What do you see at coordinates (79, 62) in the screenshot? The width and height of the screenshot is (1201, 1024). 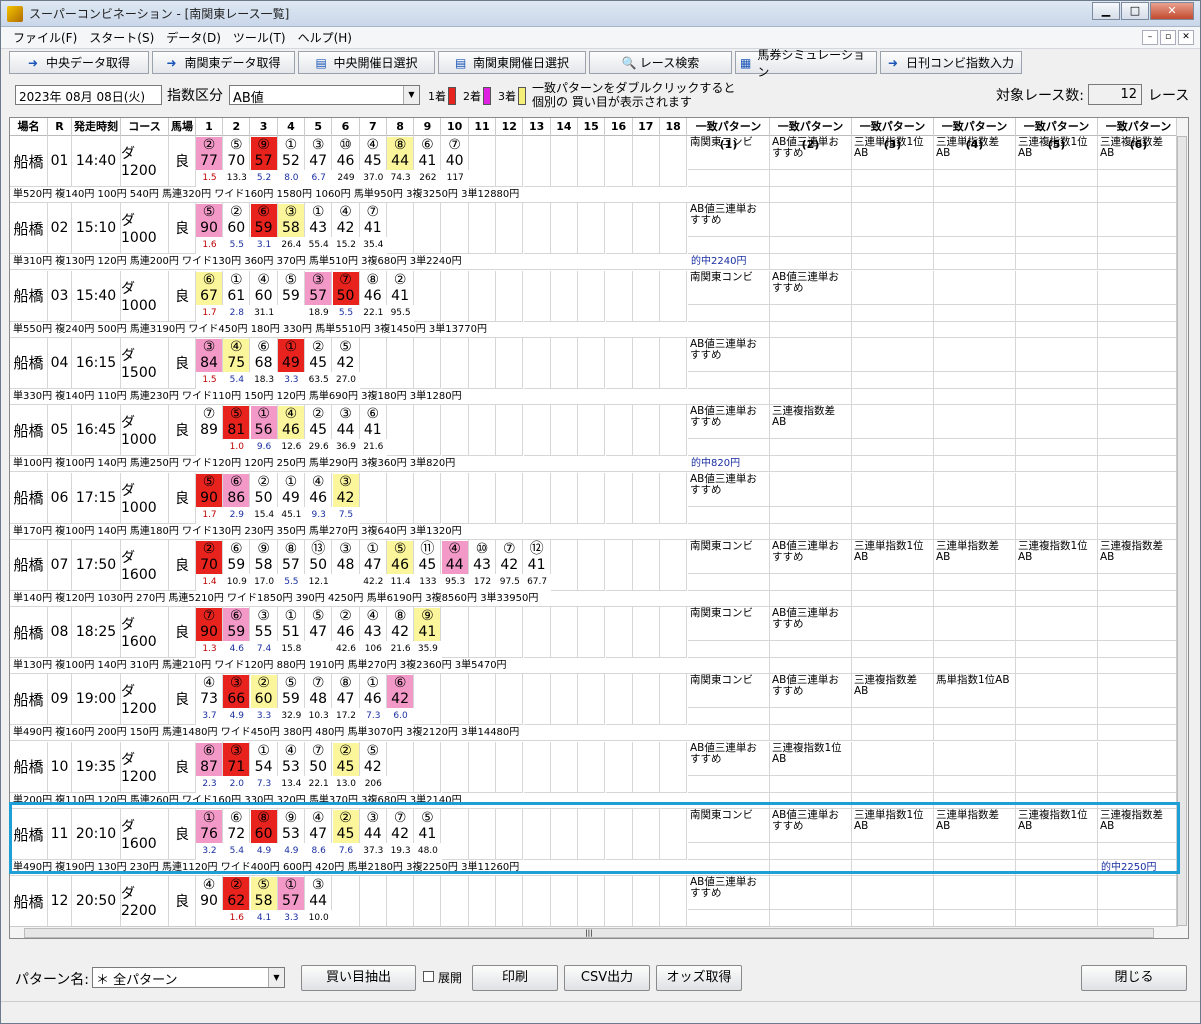 I see `chuo-data-button: ➜ 中央データ取得` at bounding box center [79, 62].